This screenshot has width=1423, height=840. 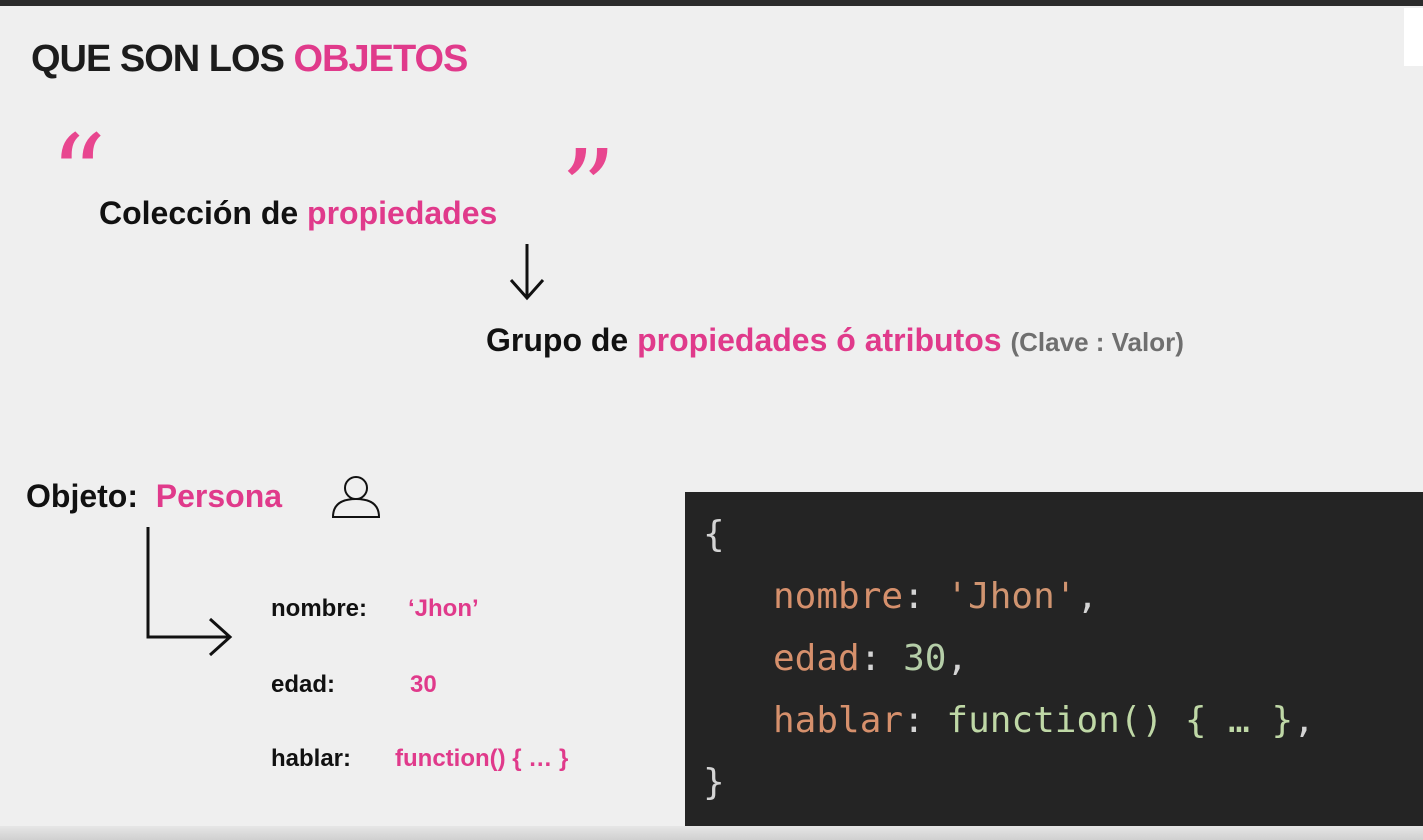 I want to click on prop-value-nombre: ‘Jhon’, so click(x=443, y=608).